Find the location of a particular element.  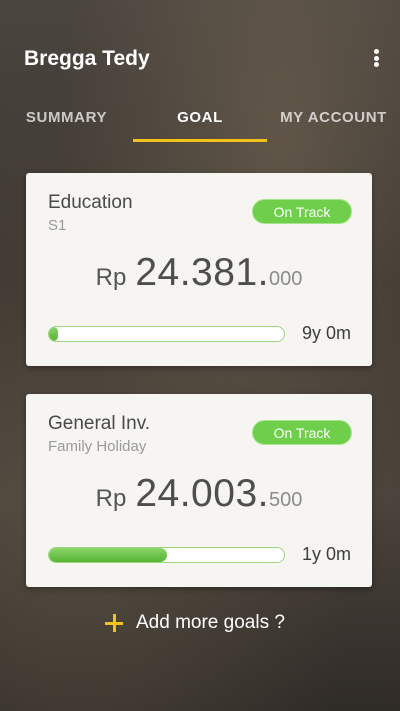

amount-decimal: 000 is located at coordinates (285, 279).